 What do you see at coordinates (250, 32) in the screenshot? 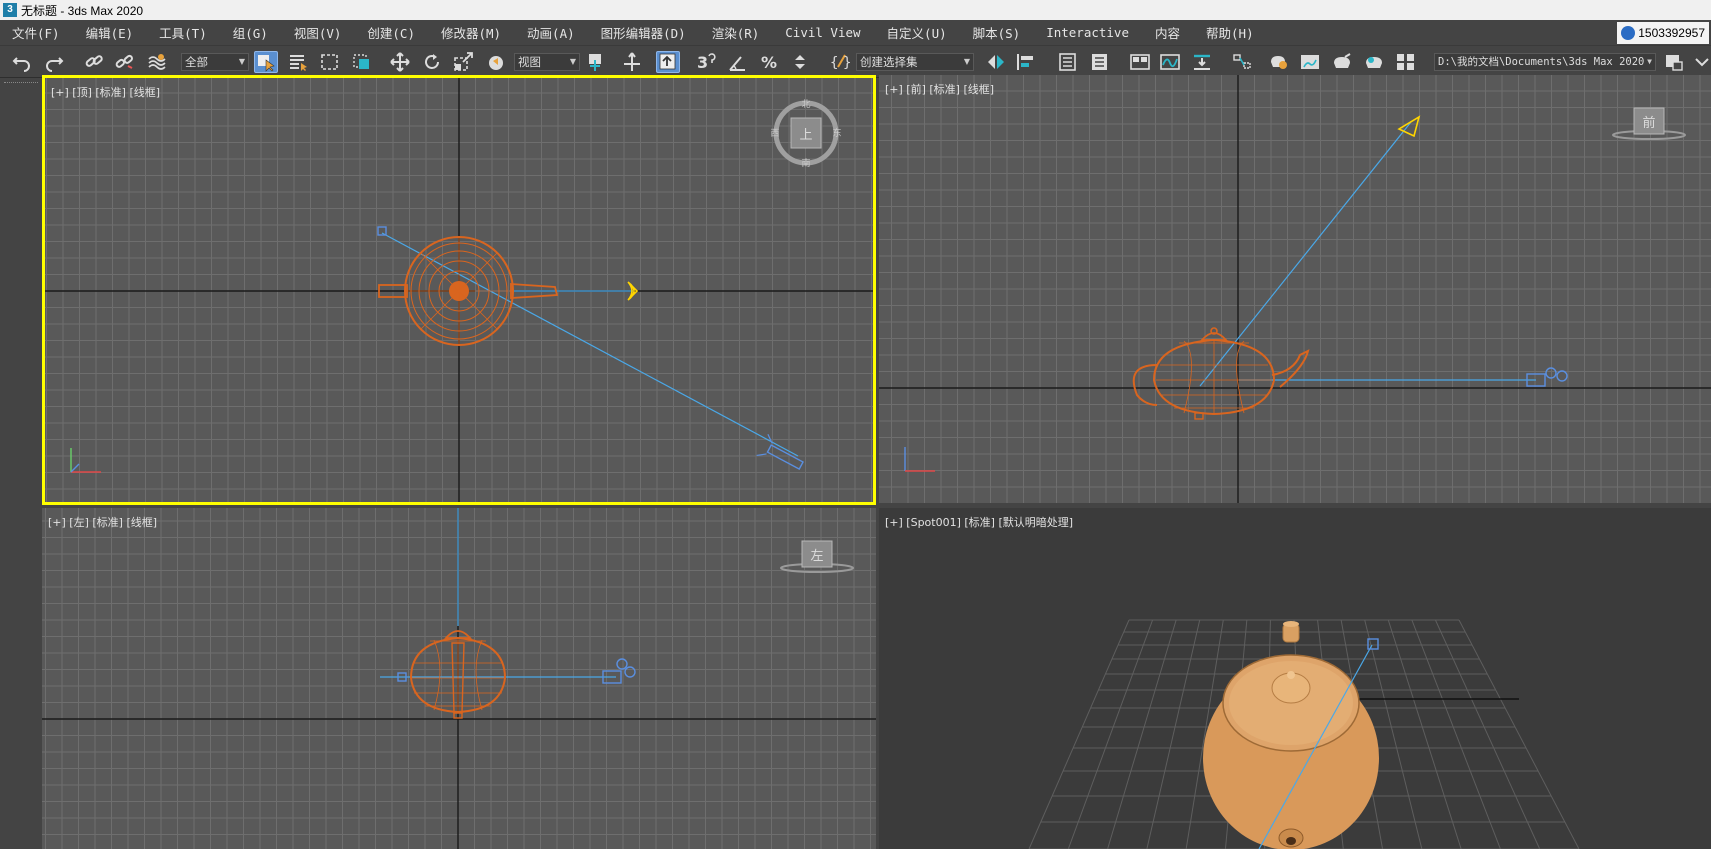
I see `menu-group: 组(G)` at bounding box center [250, 32].